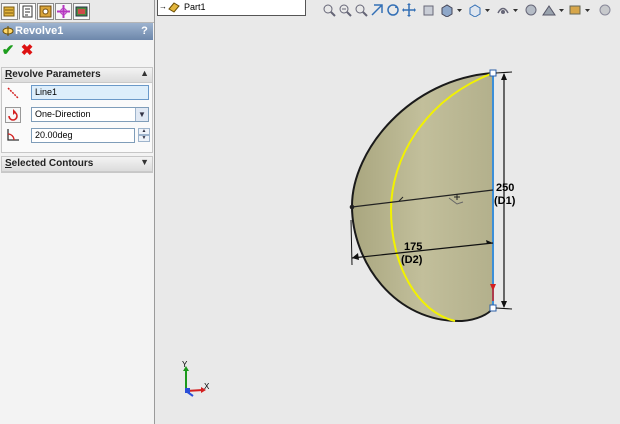 This screenshot has height=424, width=620. I want to click on reverse-direction-button, so click(13, 115).